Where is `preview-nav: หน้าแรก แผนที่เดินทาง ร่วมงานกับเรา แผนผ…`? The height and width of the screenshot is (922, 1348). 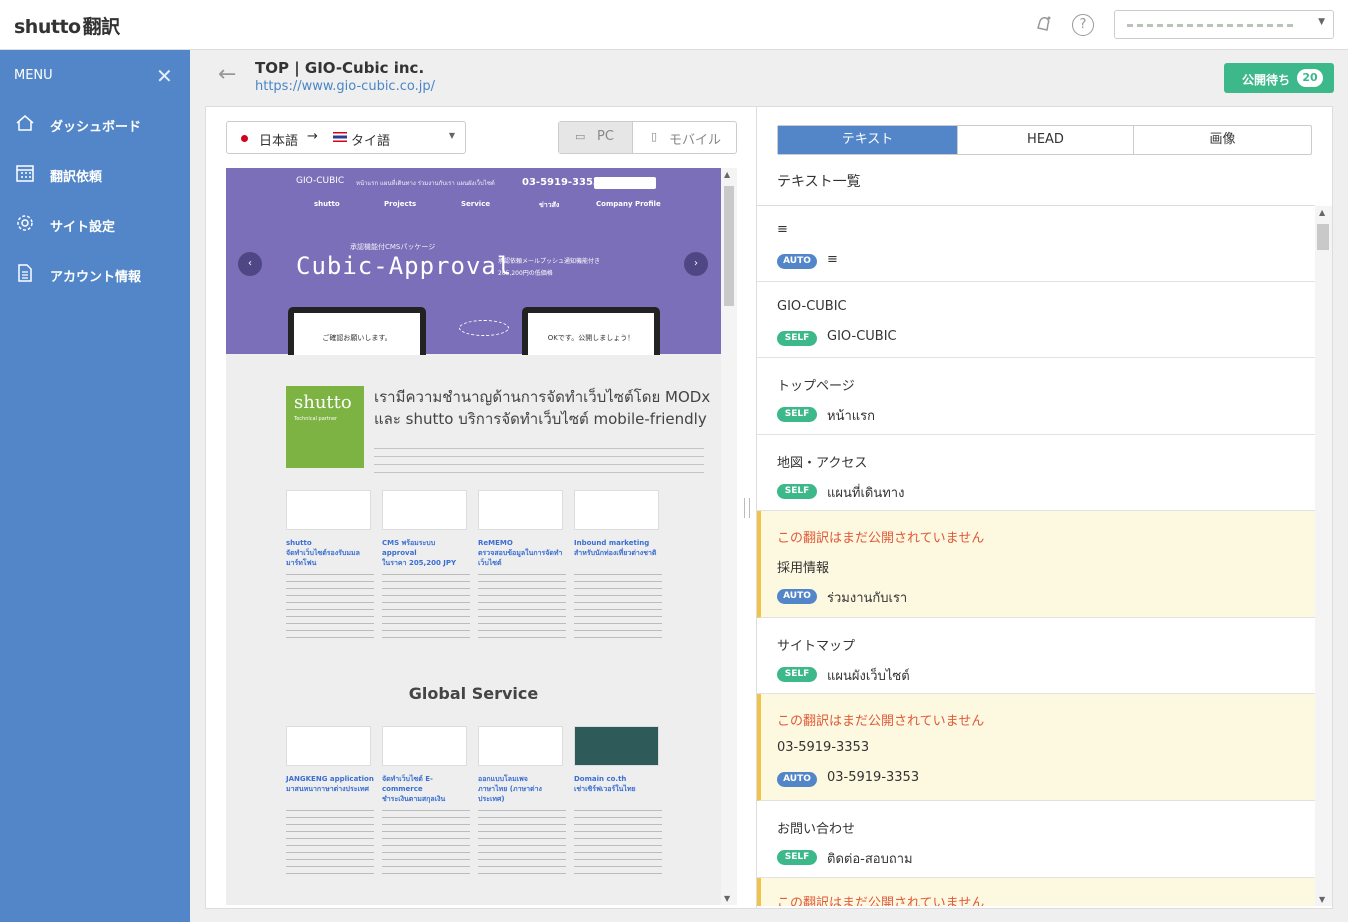
preview-nav: หน้าแรก แผนที่เดินทาง ร่วมงานกับเรา แผนผ… is located at coordinates (425, 183).